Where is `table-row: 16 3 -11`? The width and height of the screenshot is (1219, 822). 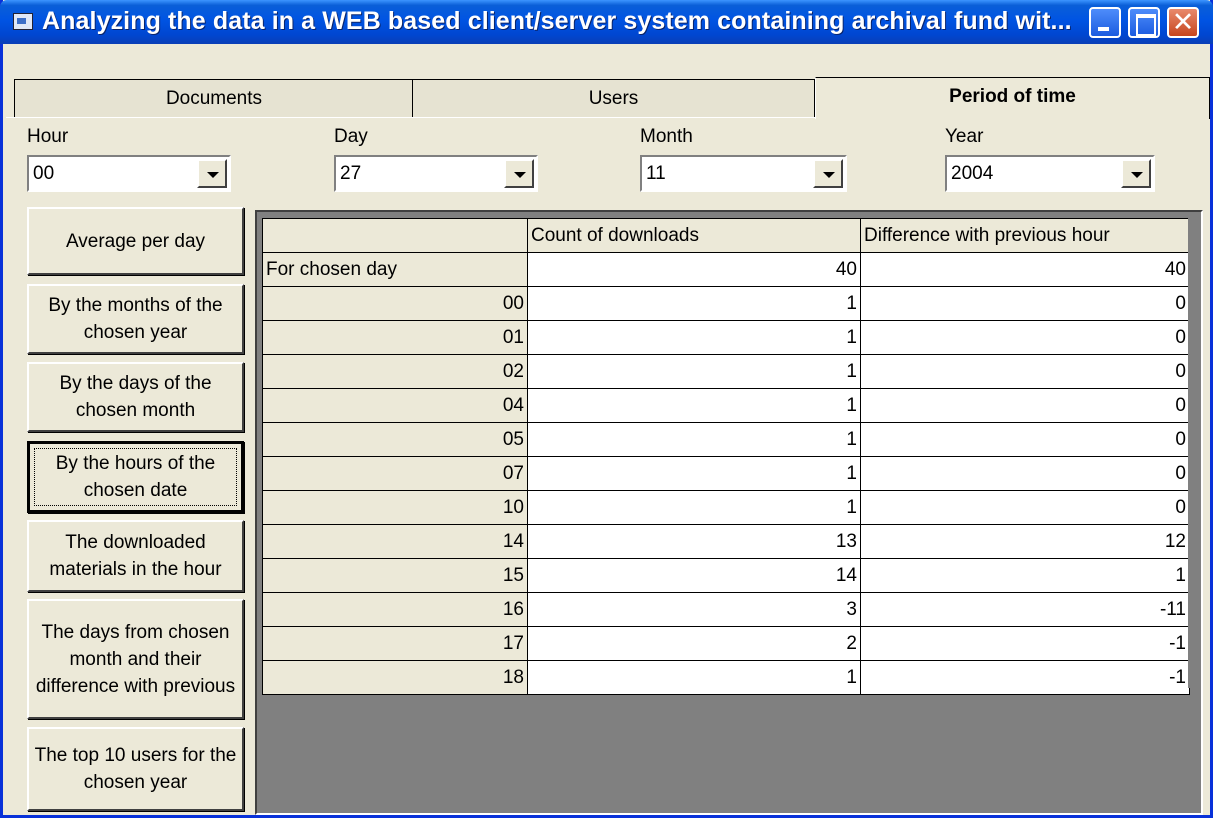
table-row: 16 3 -11 is located at coordinates (726, 609).